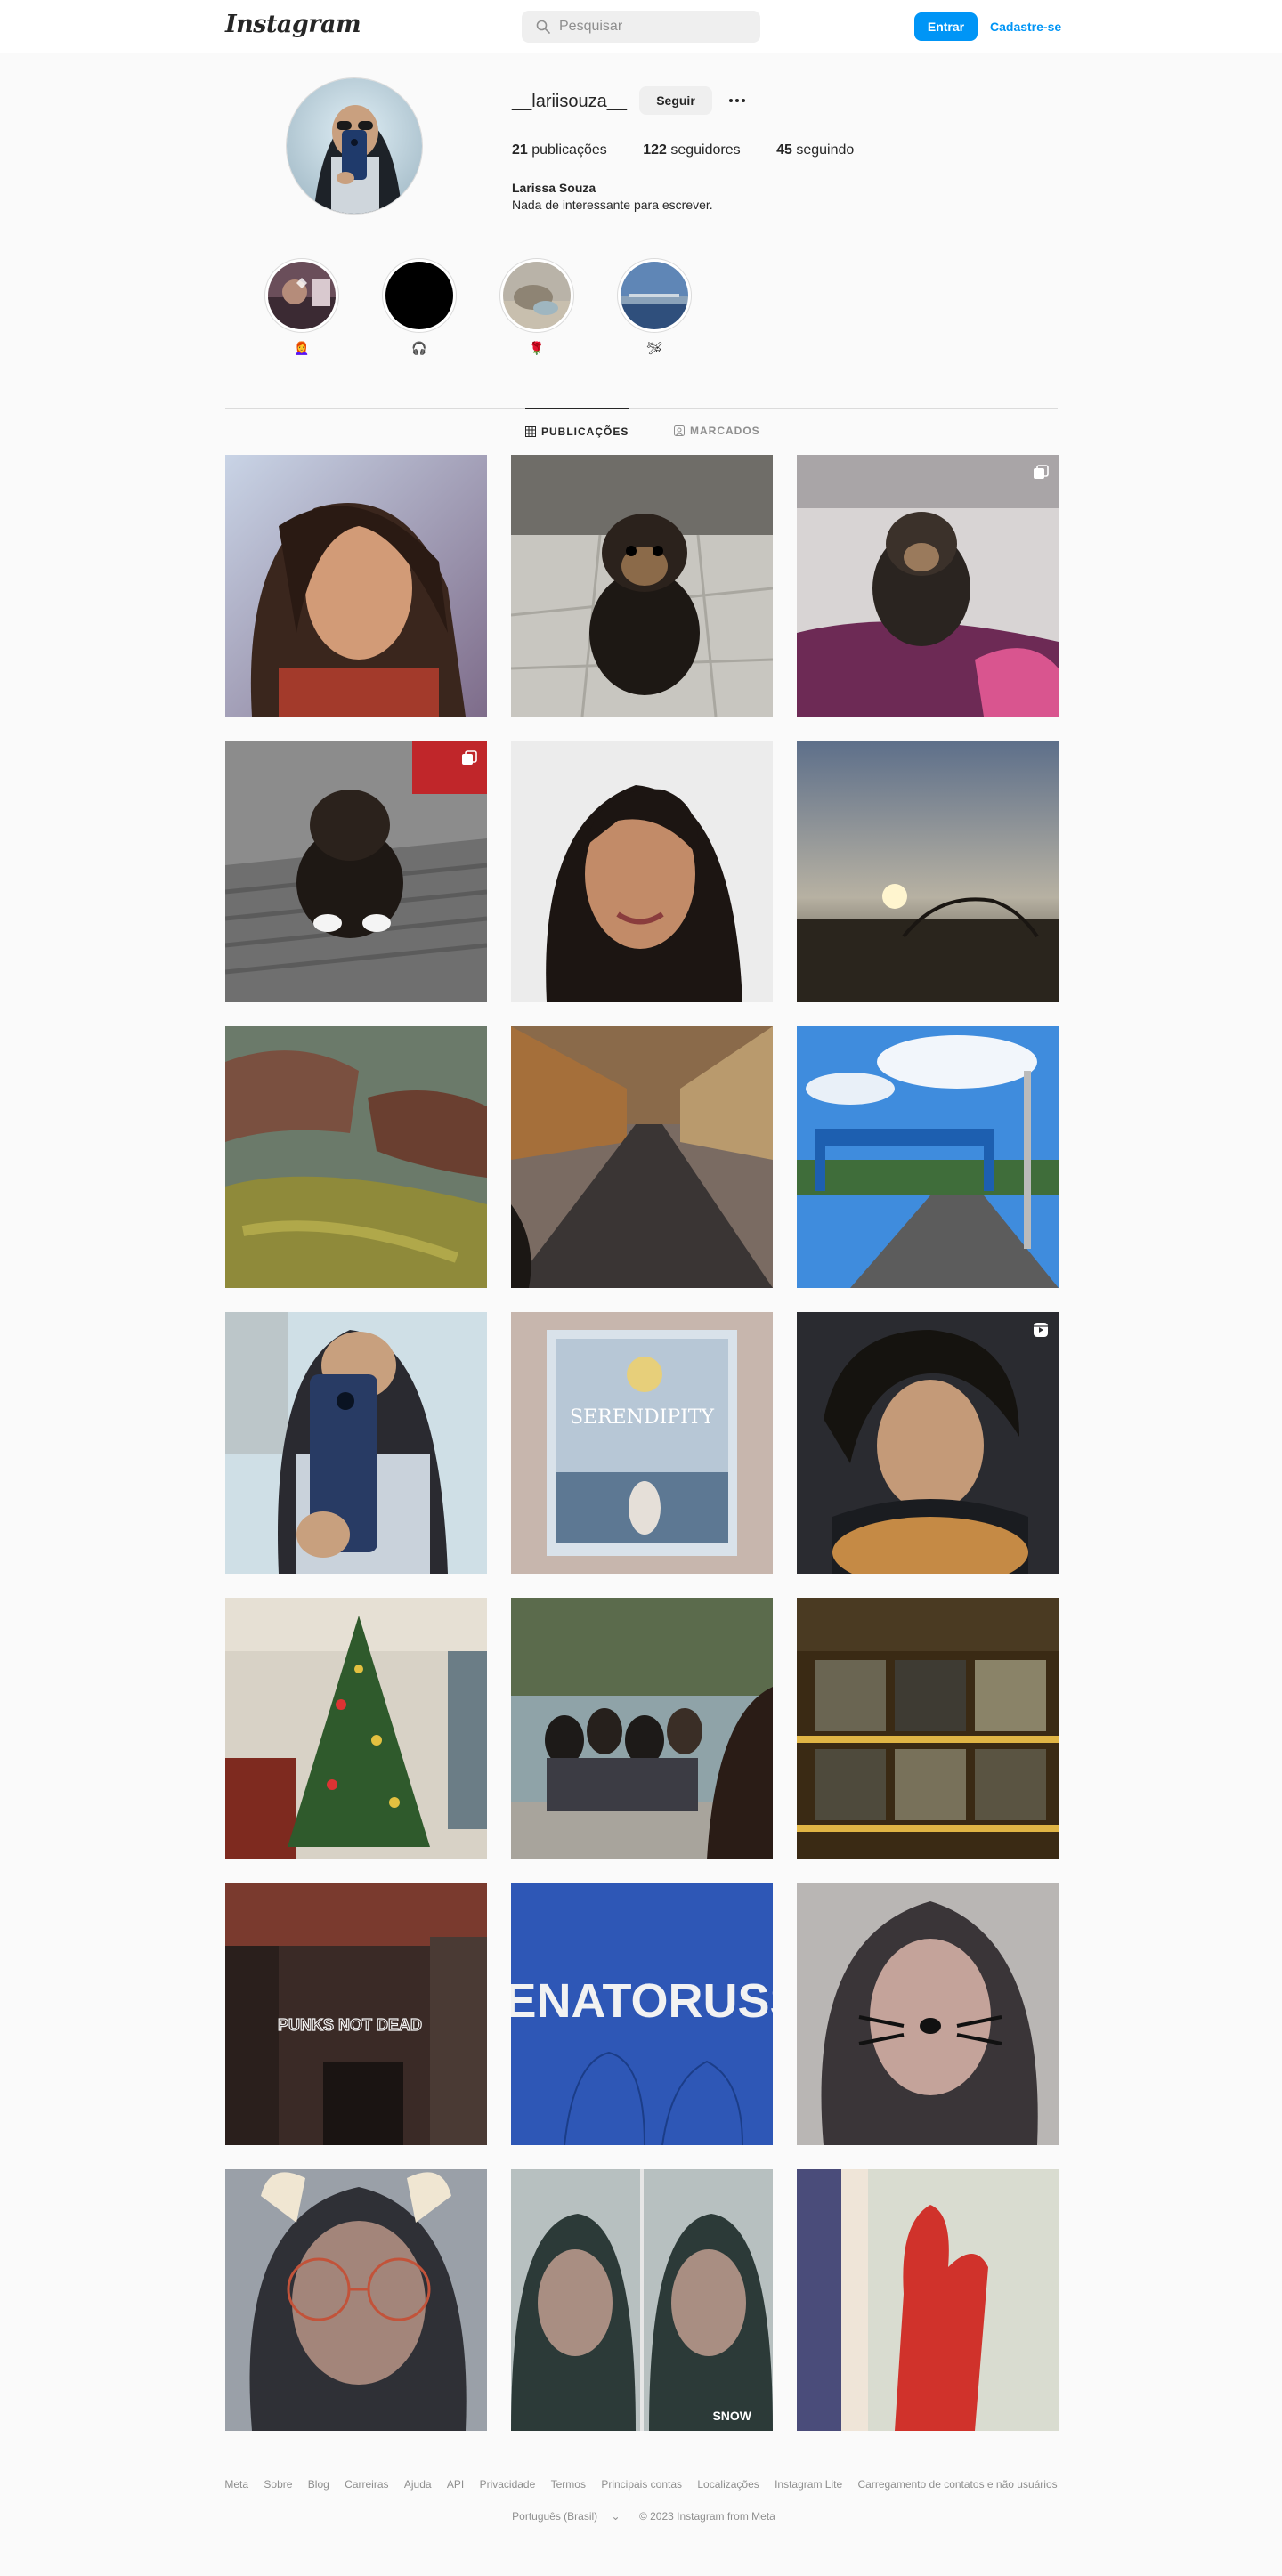 The height and width of the screenshot is (2576, 1282). I want to click on post-image-renato-russo: RENATORUSS, so click(642, 2014).